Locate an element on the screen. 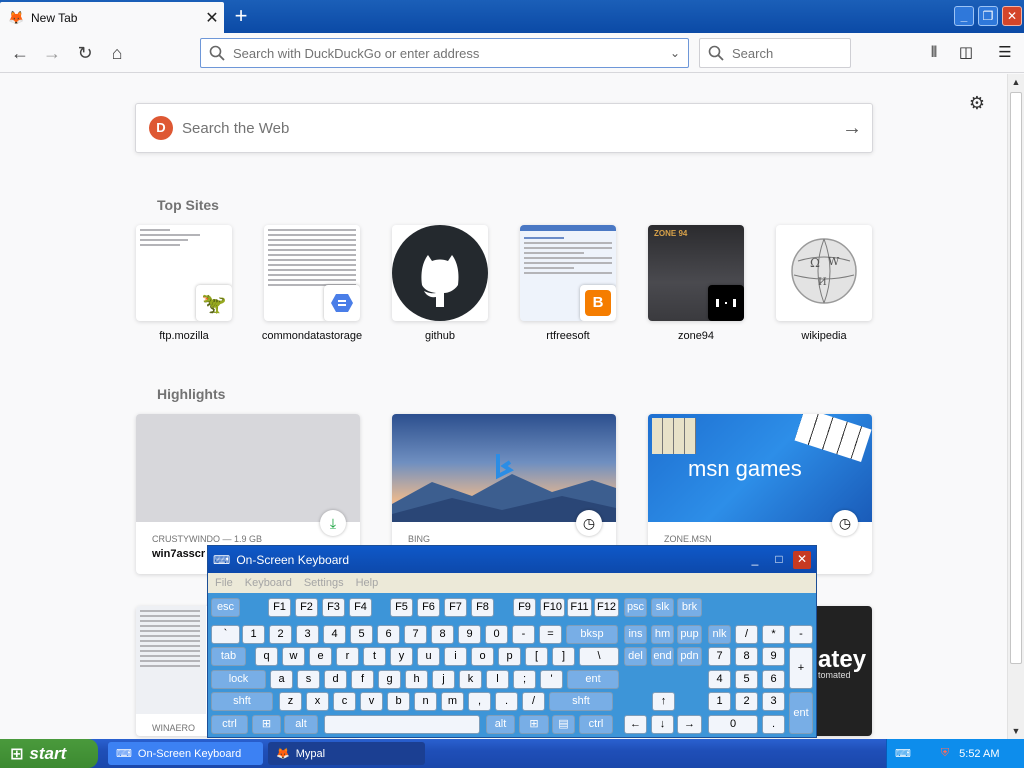 Image resolution: width=1024 pixels, height=768 pixels. osk-key: F6 is located at coordinates (428, 607).